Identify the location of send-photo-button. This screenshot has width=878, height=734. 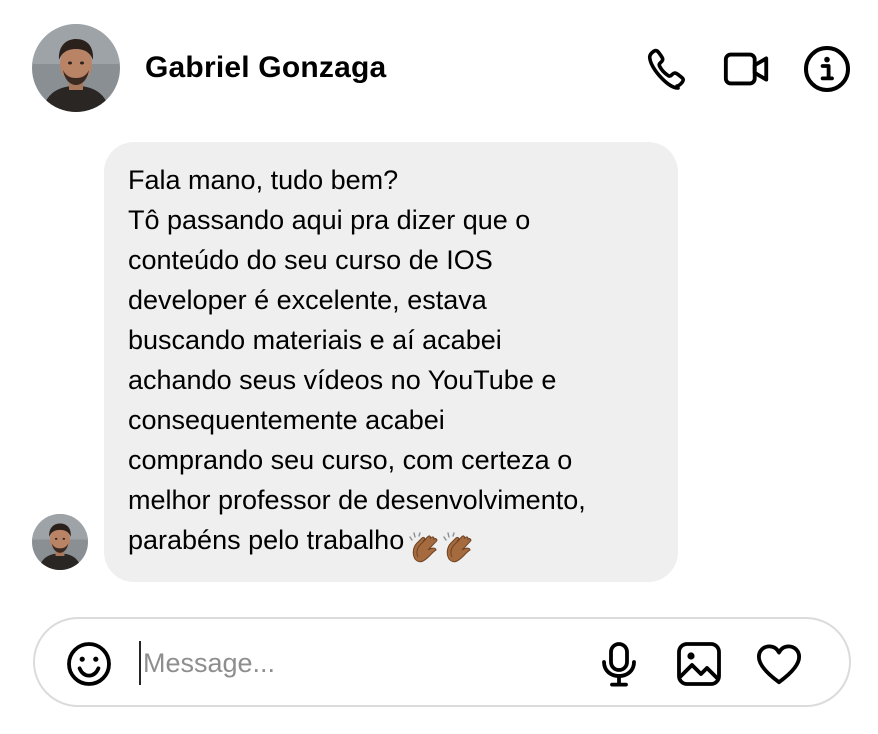
(699, 664).